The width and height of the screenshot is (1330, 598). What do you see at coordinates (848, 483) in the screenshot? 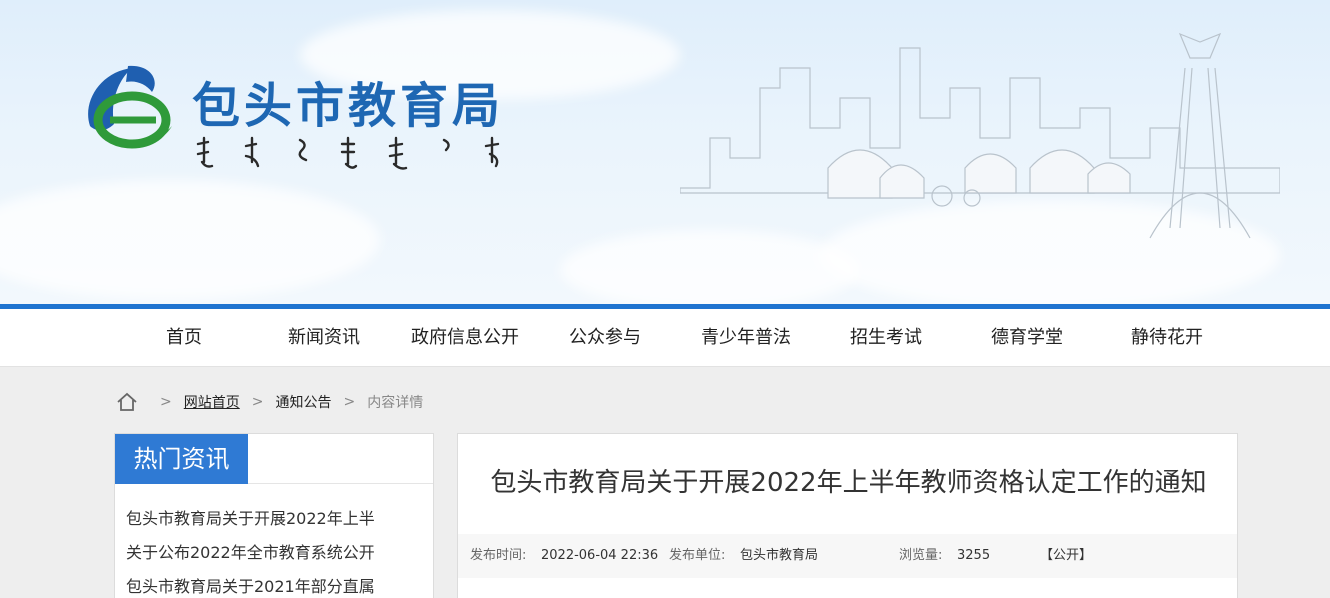
I see `article-title: 包头市教育局关于开展2022年上半年教师资格认定工作的通知` at bounding box center [848, 483].